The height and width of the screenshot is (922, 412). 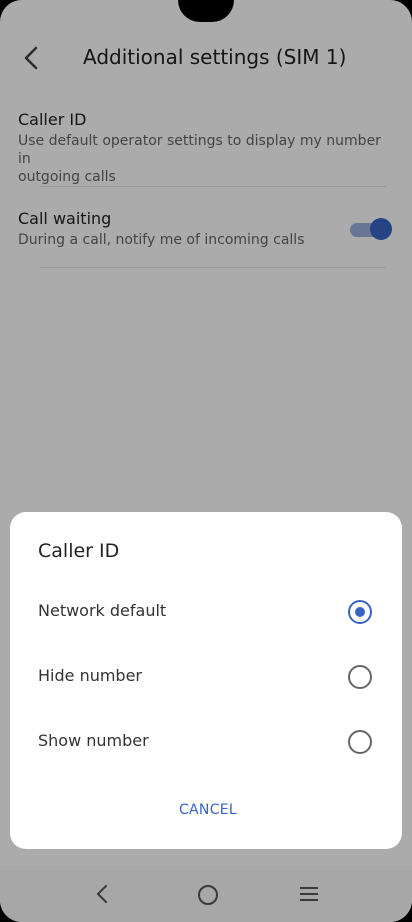 I want to click on radio-checked-icon, so click(x=360, y=612).